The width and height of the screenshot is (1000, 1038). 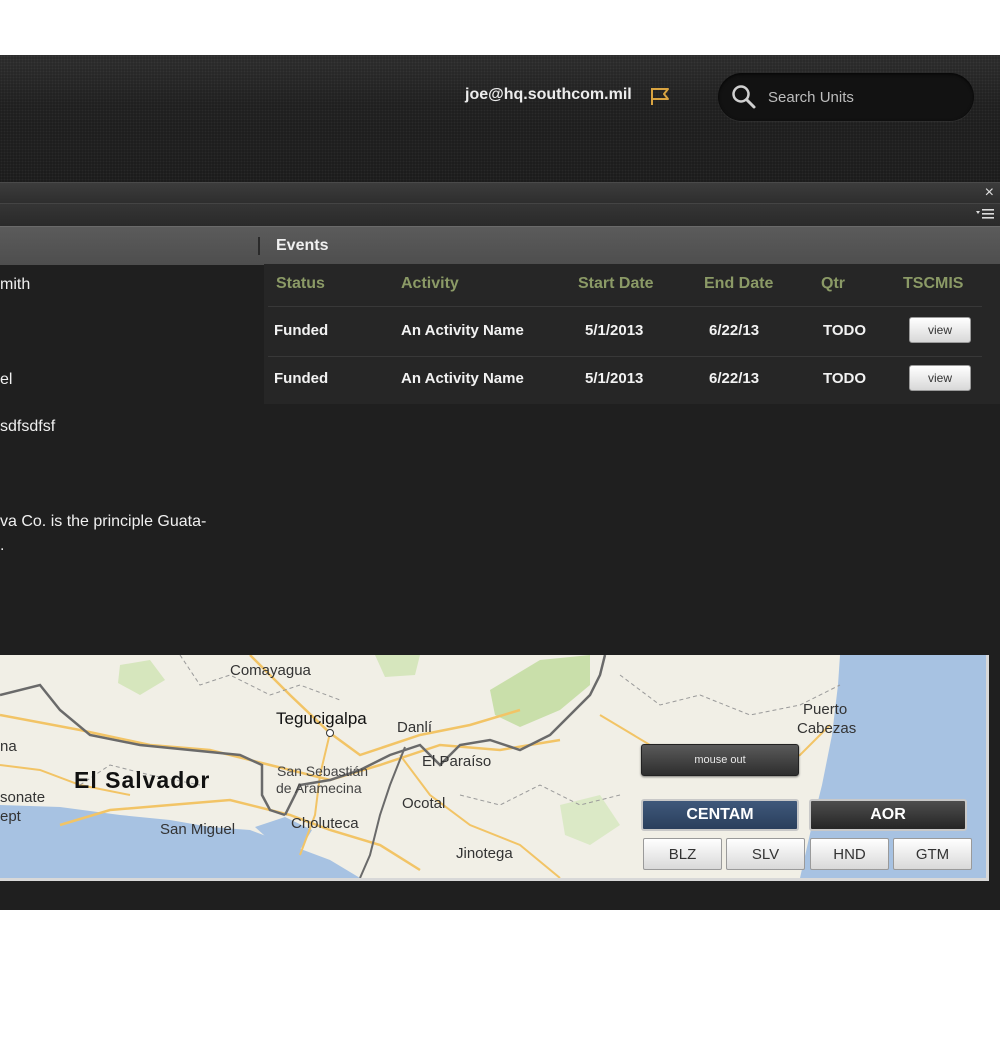 I want to click on search-box, so click(x=846, y=97).